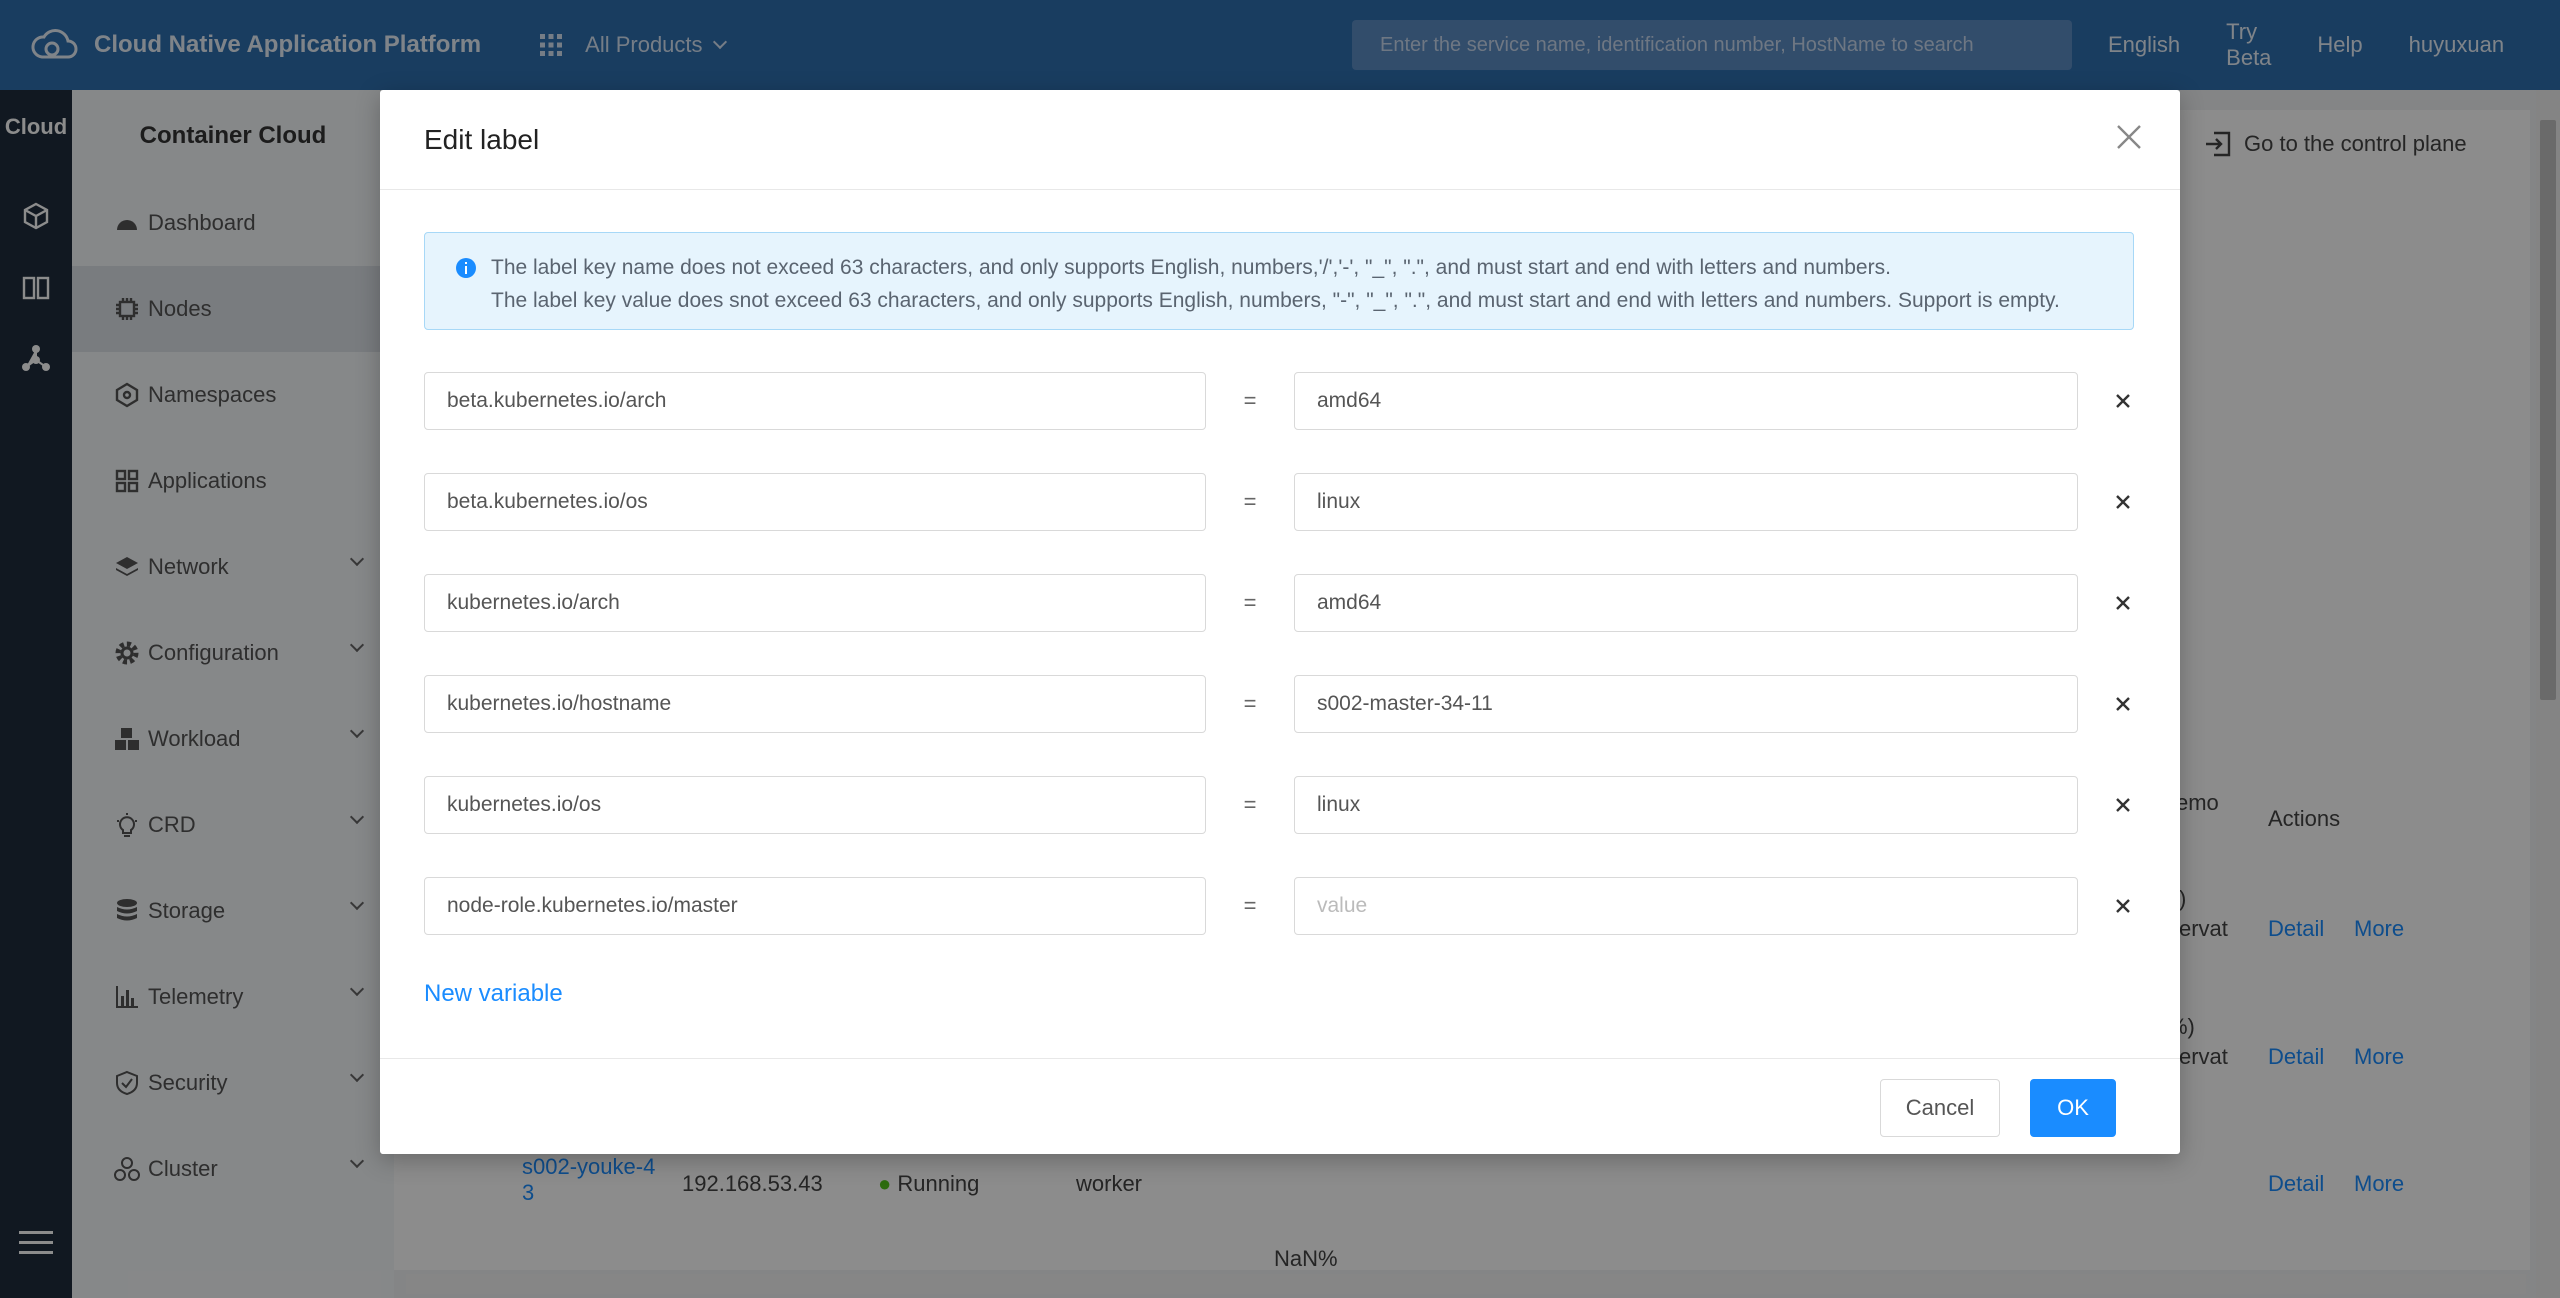 The image size is (2560, 1298). I want to click on new-variable-link: New variable, so click(493, 994).